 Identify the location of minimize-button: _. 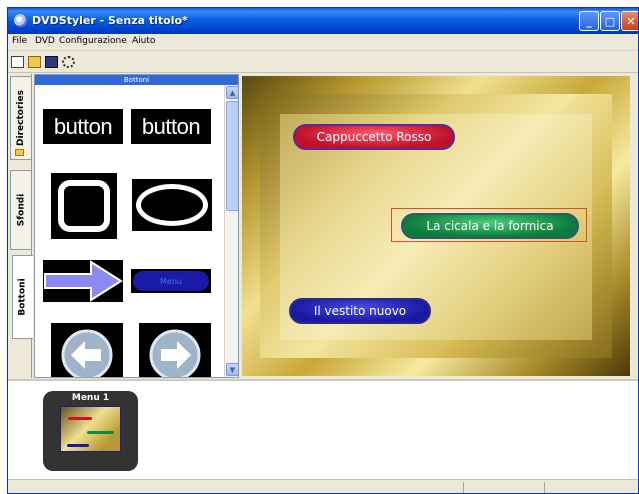
(589, 21).